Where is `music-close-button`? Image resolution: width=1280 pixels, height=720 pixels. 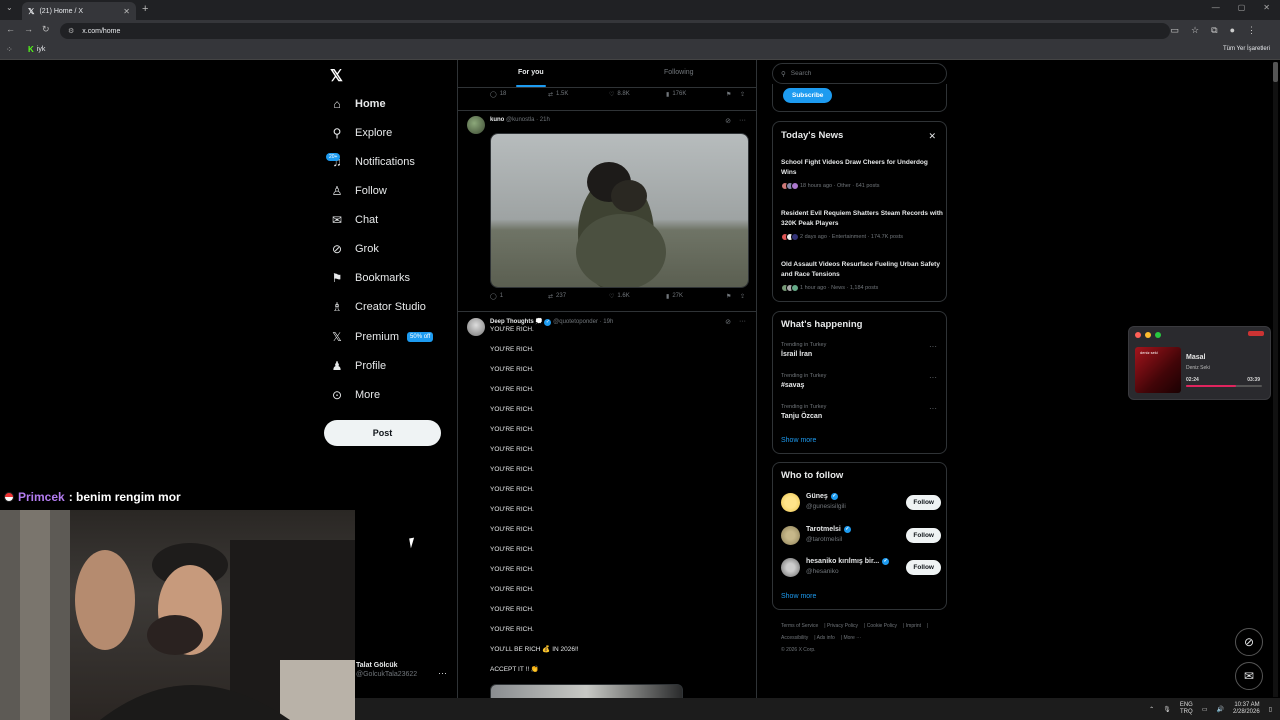
music-close-button is located at coordinates (1256, 333).